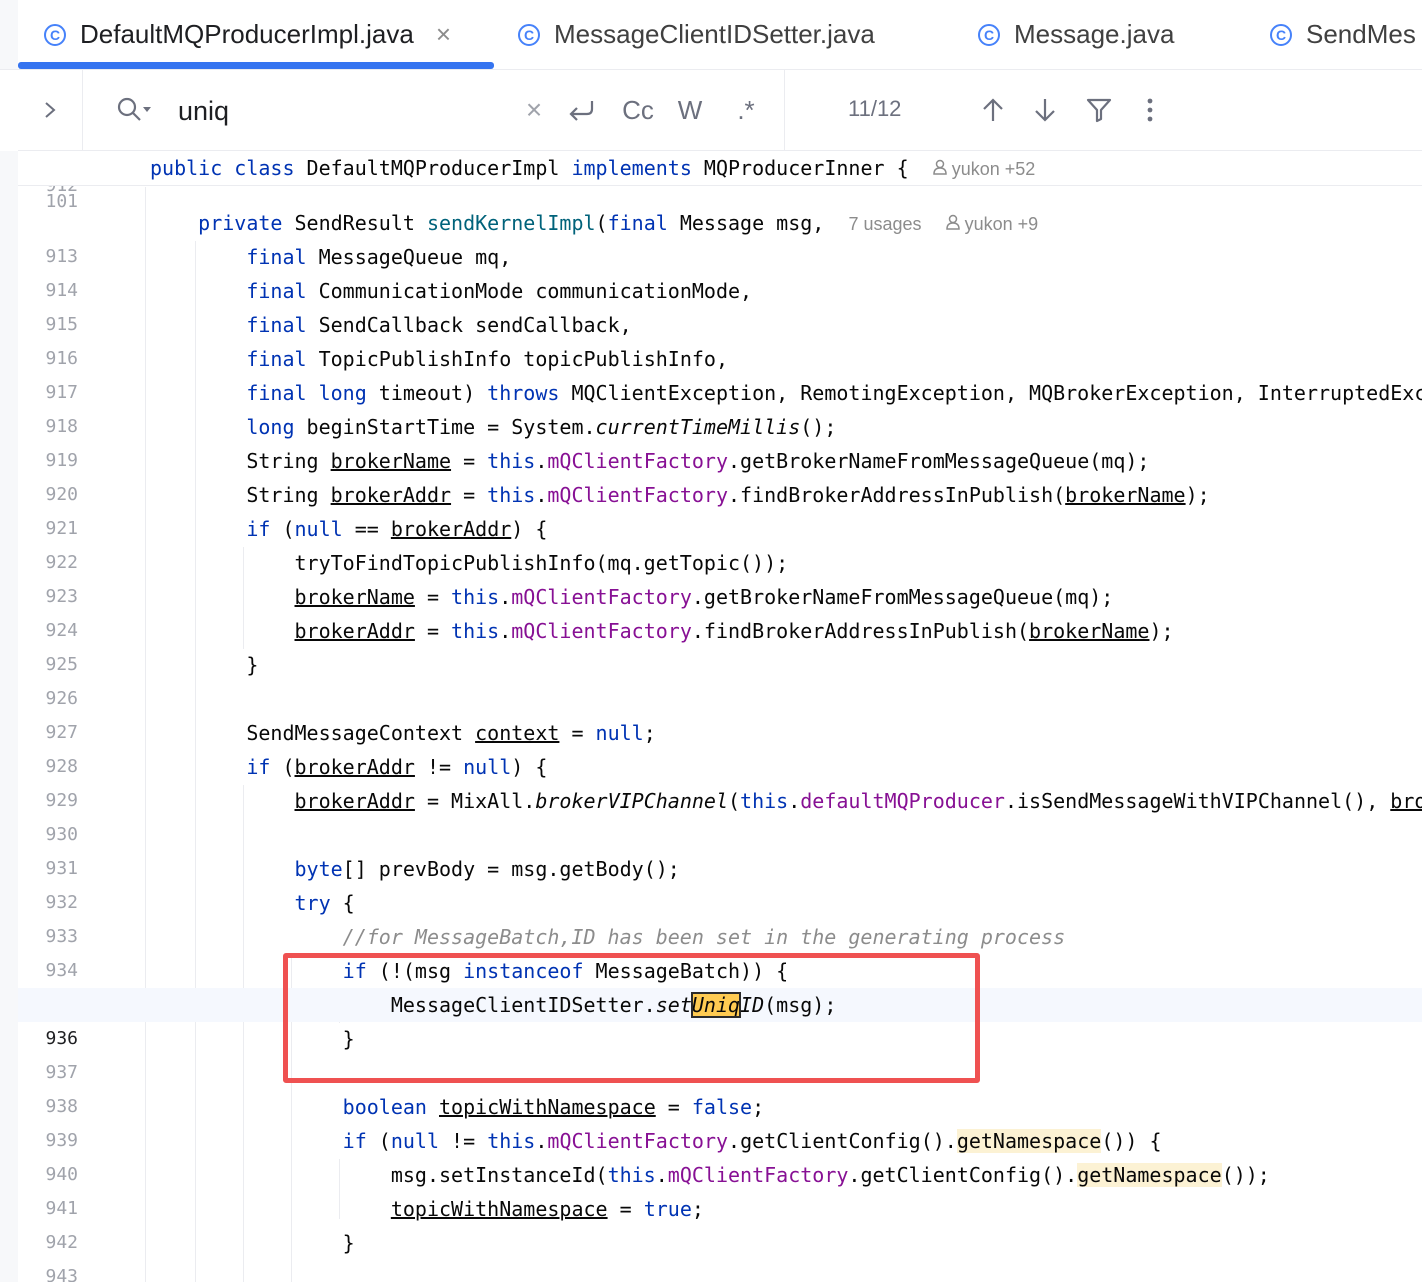  I want to click on filter-button, so click(1099, 110).